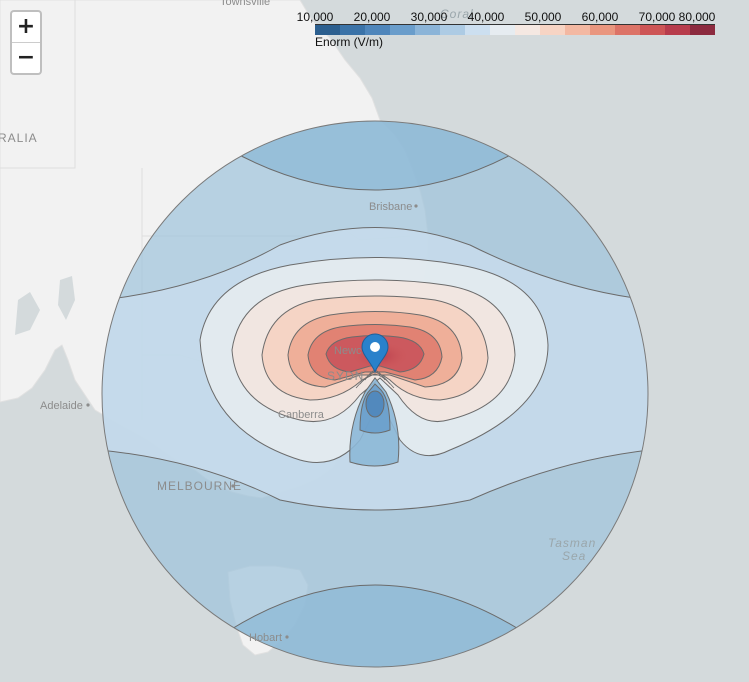 The image size is (749, 682). I want to click on label-canberra: Canberra, so click(301, 415).